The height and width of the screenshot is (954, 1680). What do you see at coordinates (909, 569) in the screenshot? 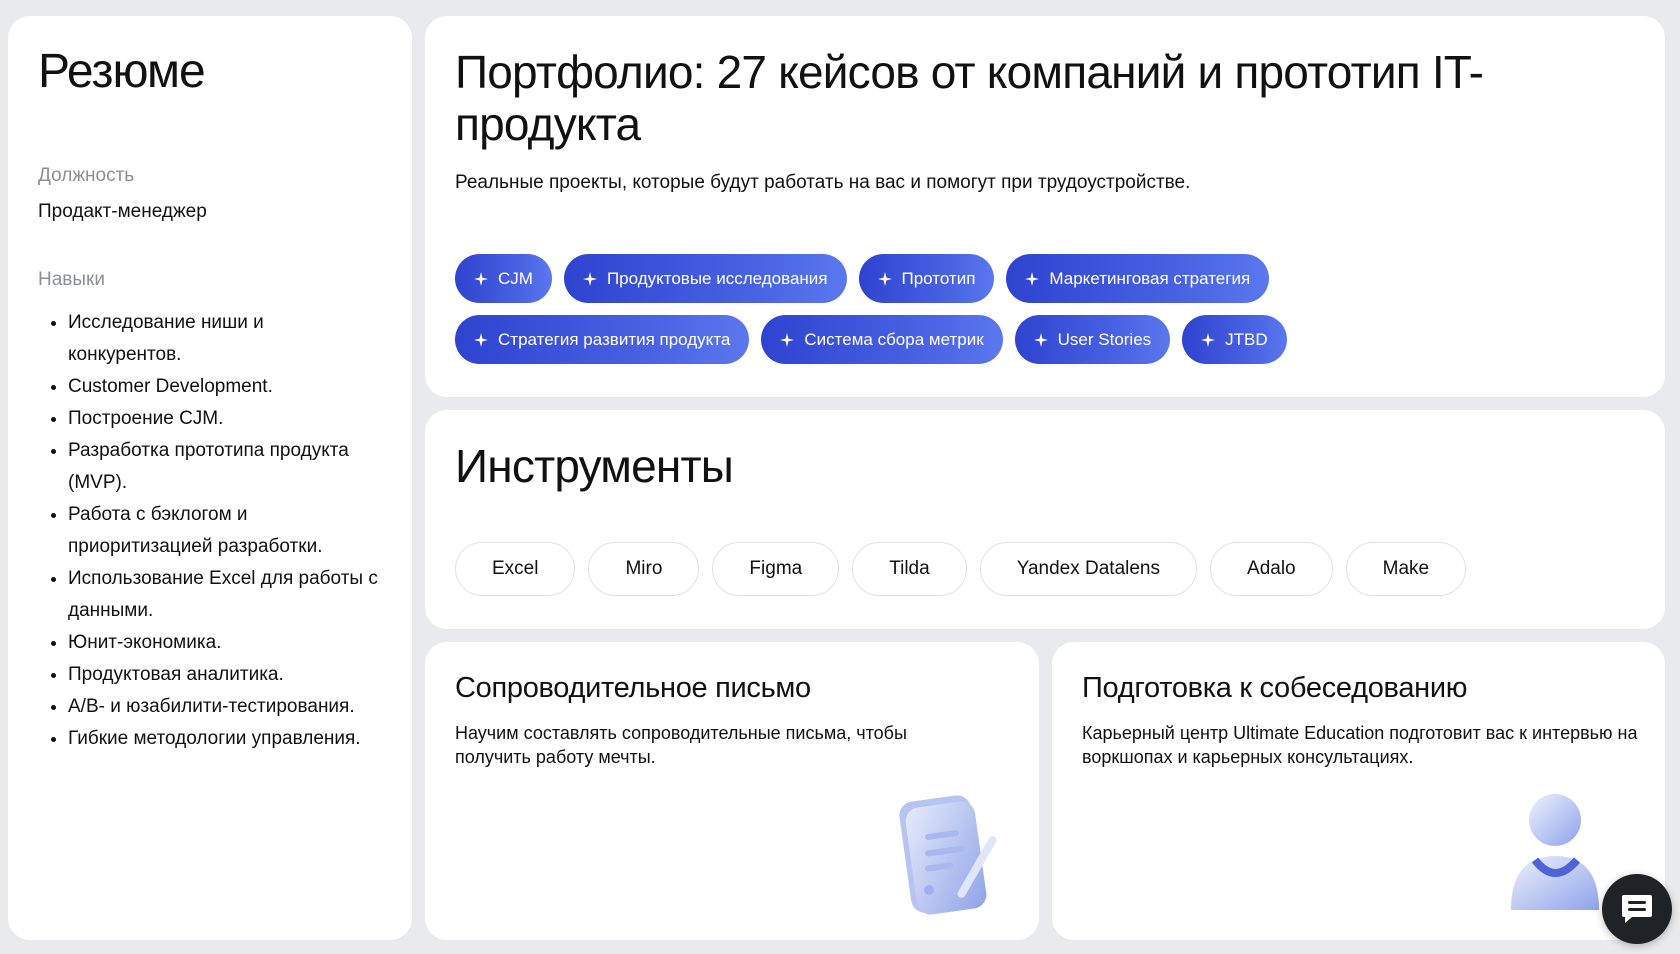
I see `tool-tilda: Tilda` at bounding box center [909, 569].